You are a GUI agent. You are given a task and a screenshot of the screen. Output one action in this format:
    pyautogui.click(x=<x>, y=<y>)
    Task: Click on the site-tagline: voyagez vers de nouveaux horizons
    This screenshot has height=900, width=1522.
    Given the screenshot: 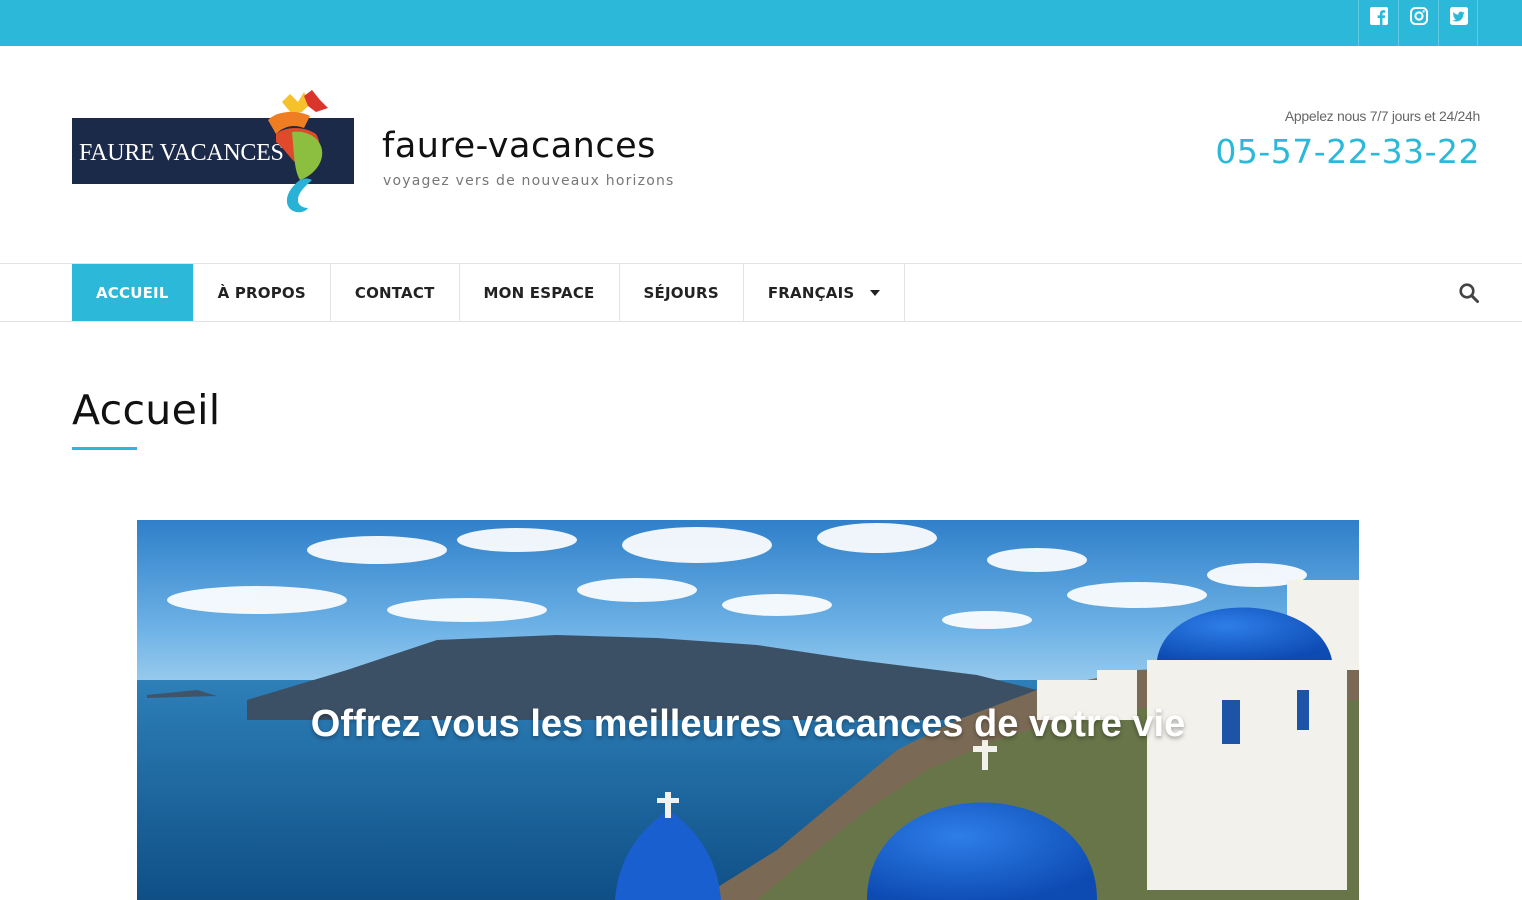 What is the action you would take?
    pyautogui.click(x=529, y=181)
    